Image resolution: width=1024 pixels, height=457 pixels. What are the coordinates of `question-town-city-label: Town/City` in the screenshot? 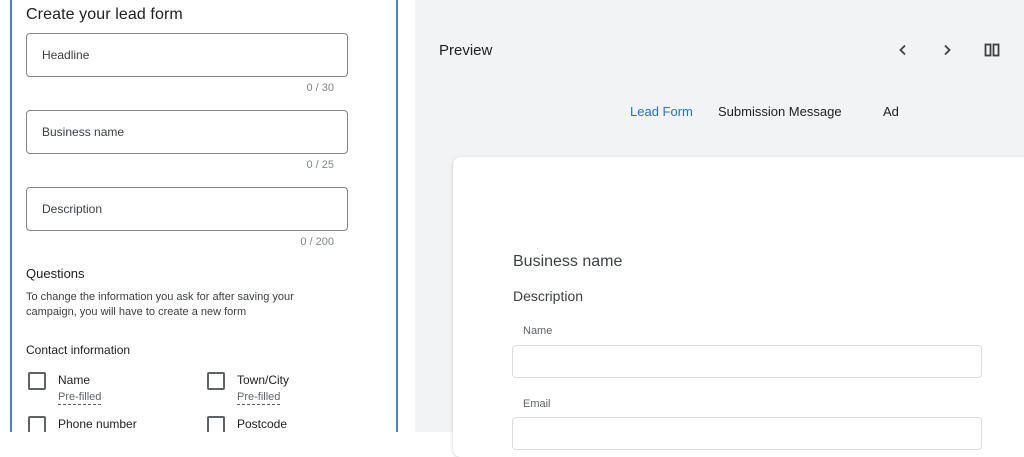 It's located at (263, 380).